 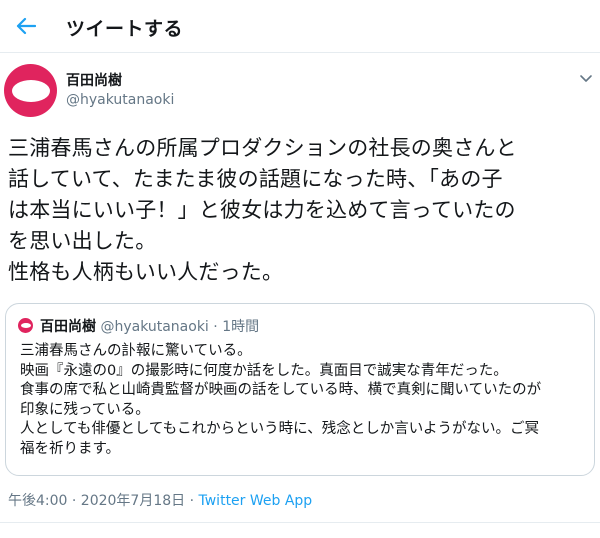 I want to click on tweet-line: 性格も人柄もいい人だった。, so click(x=146, y=272).